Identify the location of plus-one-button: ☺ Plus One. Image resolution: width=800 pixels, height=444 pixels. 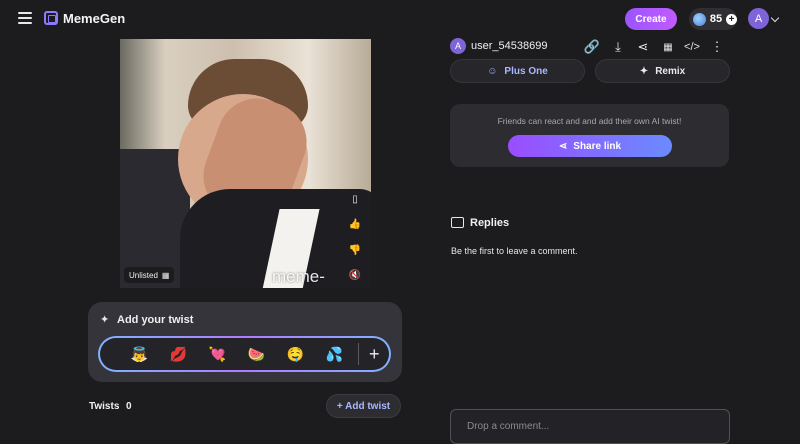
(517, 71).